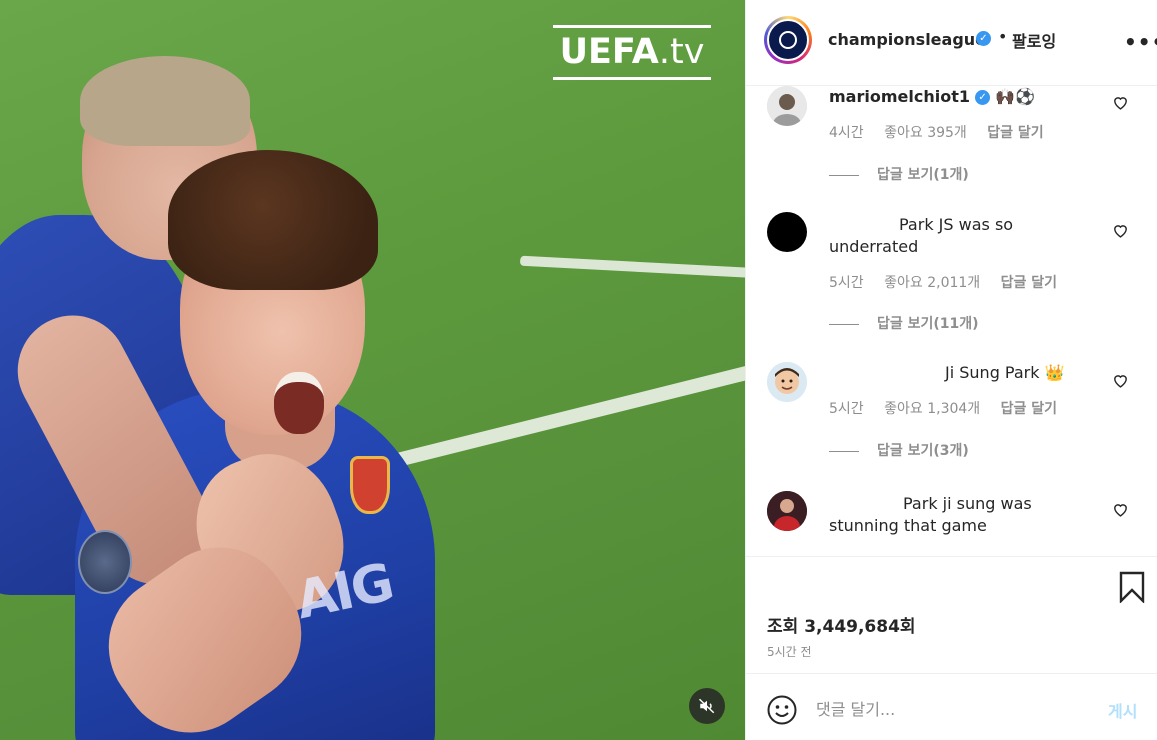  I want to click on comment-likes: 좋아요 1,304개, so click(932, 409).